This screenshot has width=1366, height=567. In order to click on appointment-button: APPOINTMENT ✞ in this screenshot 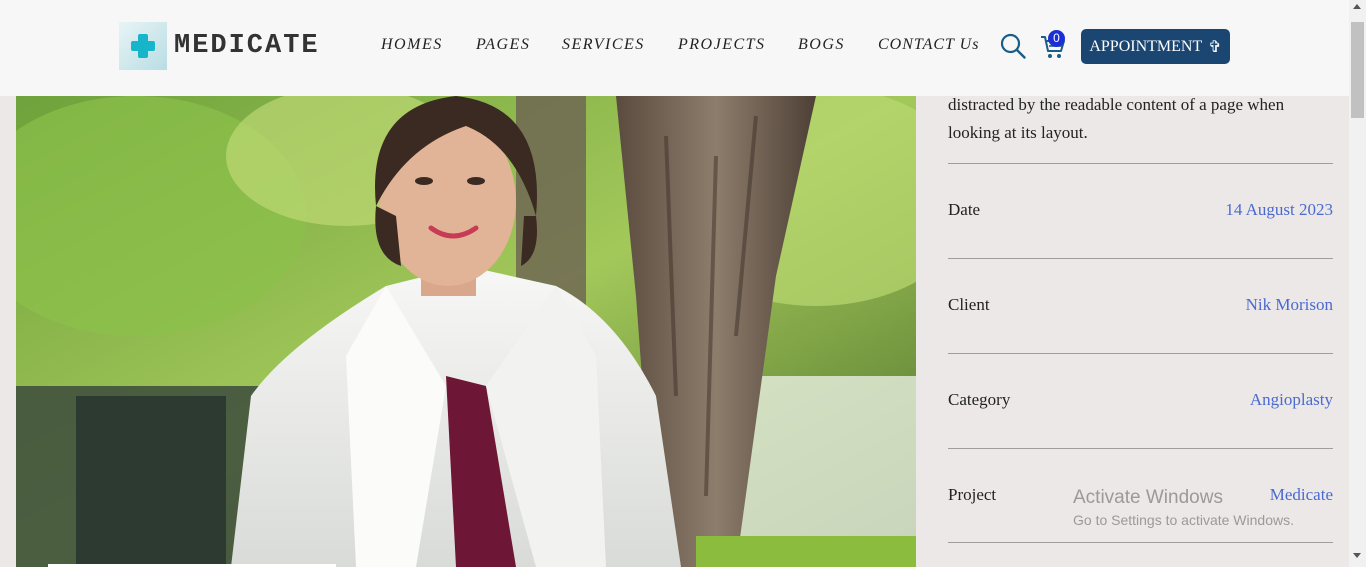, I will do `click(1155, 46)`.